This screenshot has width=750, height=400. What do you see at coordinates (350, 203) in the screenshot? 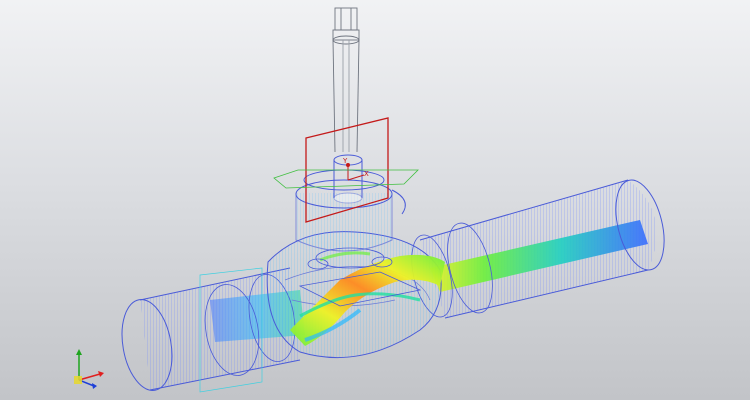
I see `valve-bonnet` at bounding box center [350, 203].